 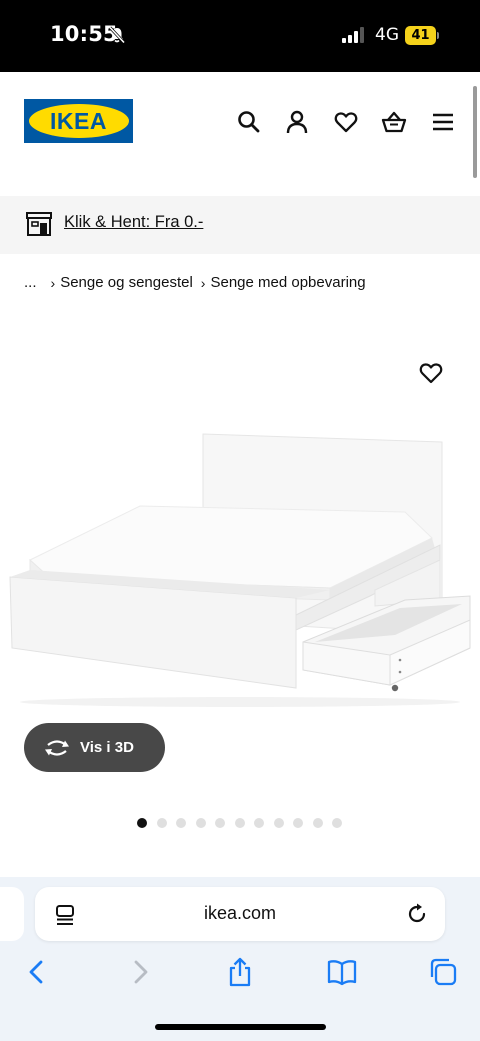 I want to click on share-icon, so click(x=240, y=972).